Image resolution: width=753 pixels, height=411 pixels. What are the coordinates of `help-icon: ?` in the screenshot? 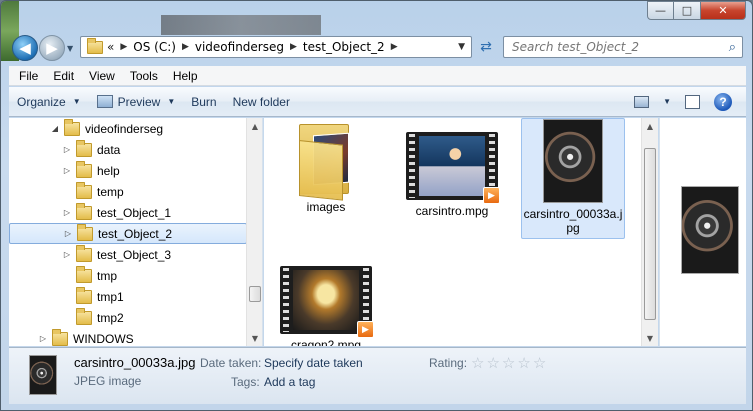 It's located at (723, 101).